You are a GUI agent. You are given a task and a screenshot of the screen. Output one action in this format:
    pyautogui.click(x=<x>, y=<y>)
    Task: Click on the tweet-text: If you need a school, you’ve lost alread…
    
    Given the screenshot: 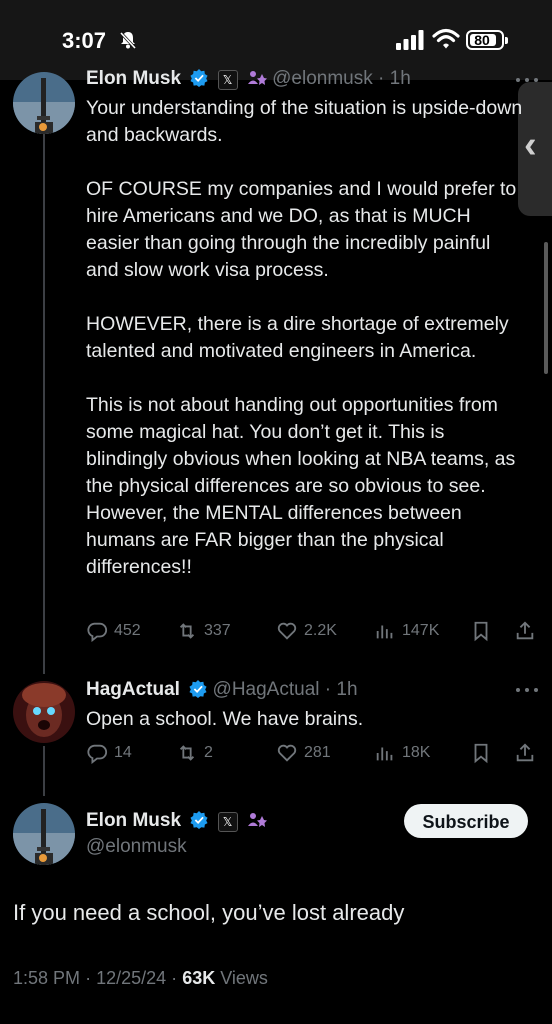 What is the action you would take?
    pyautogui.click(x=209, y=912)
    